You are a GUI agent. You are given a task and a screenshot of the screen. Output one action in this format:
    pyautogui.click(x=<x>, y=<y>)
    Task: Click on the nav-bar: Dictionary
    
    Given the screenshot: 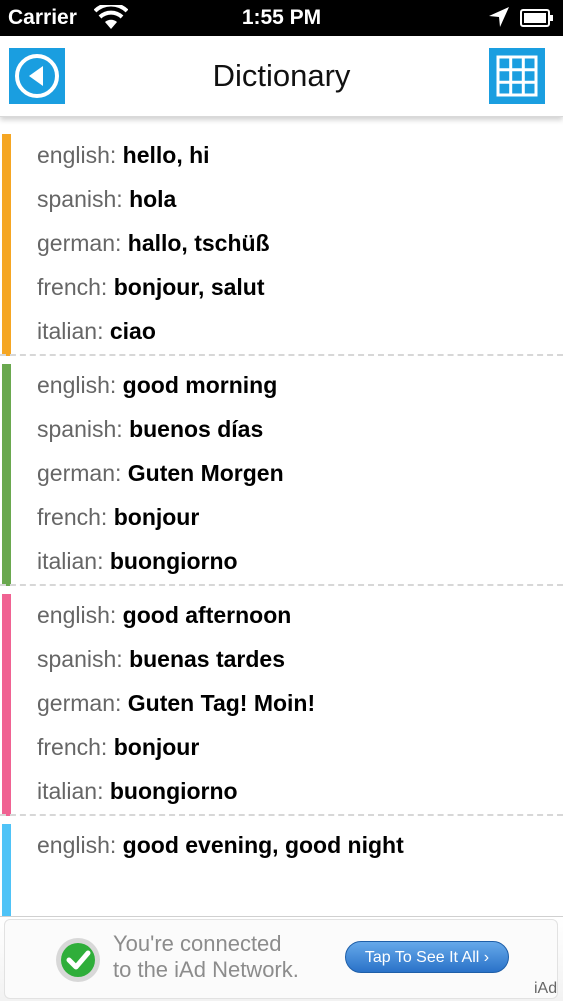 What is the action you would take?
    pyautogui.click(x=281, y=76)
    